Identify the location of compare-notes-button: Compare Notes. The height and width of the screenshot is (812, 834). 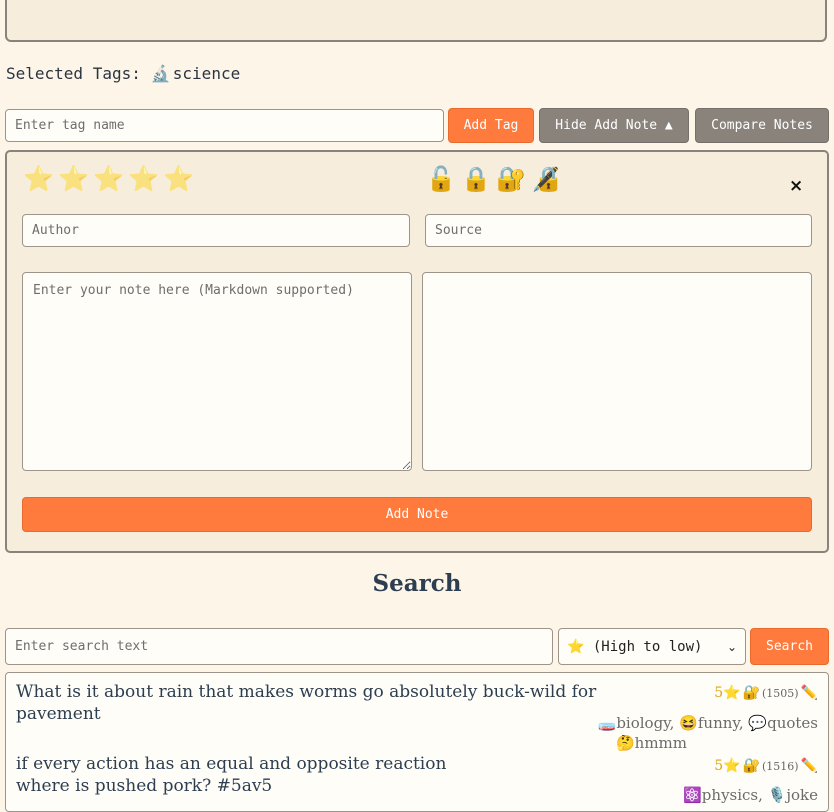
(762, 125).